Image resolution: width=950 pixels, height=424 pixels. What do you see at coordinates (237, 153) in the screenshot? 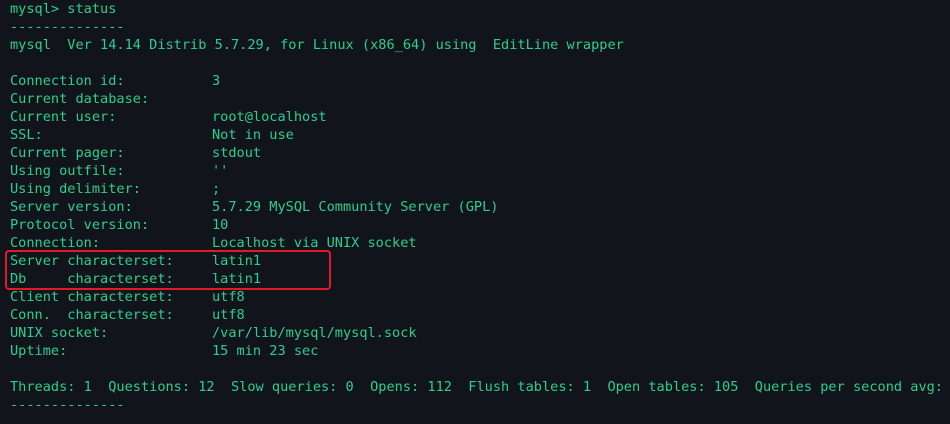
I see `status-value: stdout` at bounding box center [237, 153].